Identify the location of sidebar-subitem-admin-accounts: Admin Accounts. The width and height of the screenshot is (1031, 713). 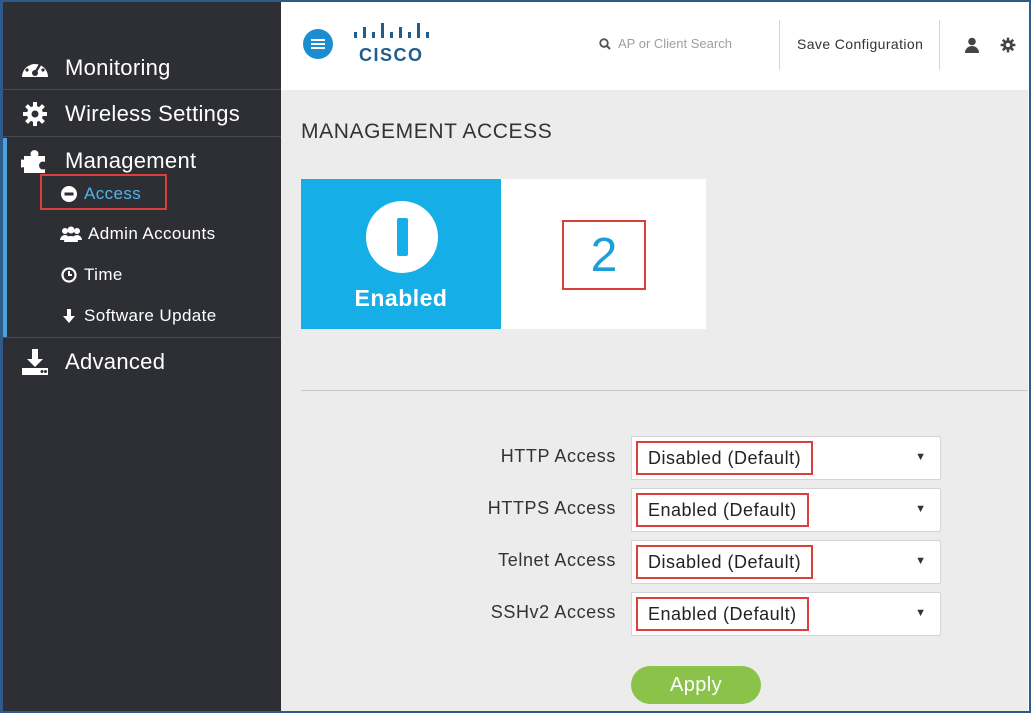
(138, 234).